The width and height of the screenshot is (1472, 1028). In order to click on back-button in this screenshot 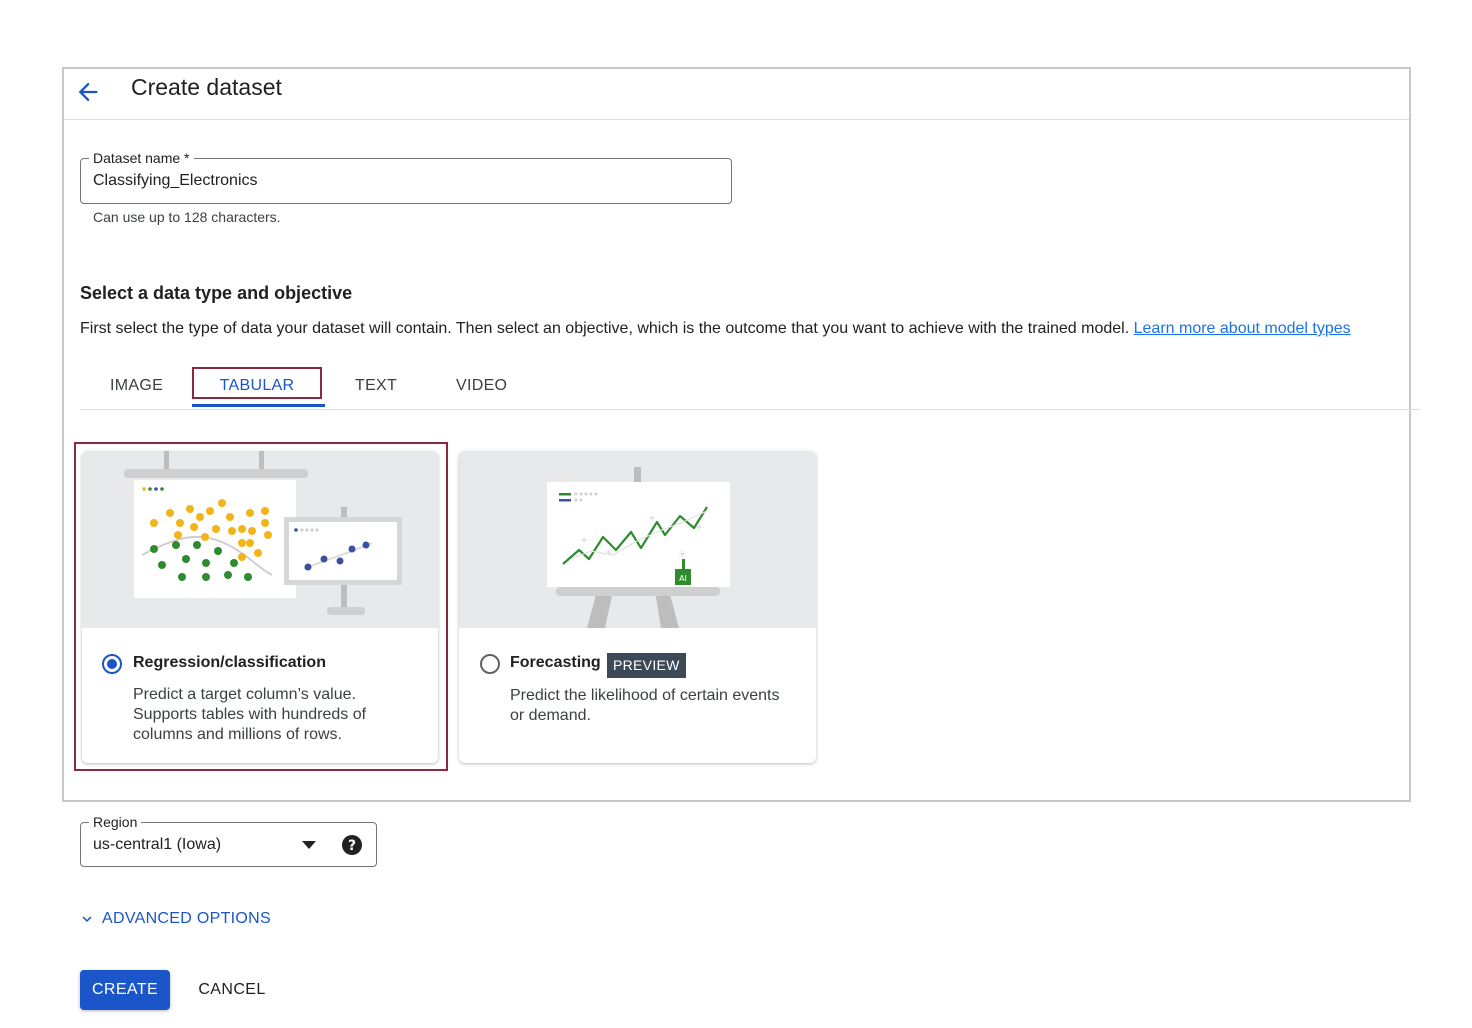, I will do `click(88, 92)`.